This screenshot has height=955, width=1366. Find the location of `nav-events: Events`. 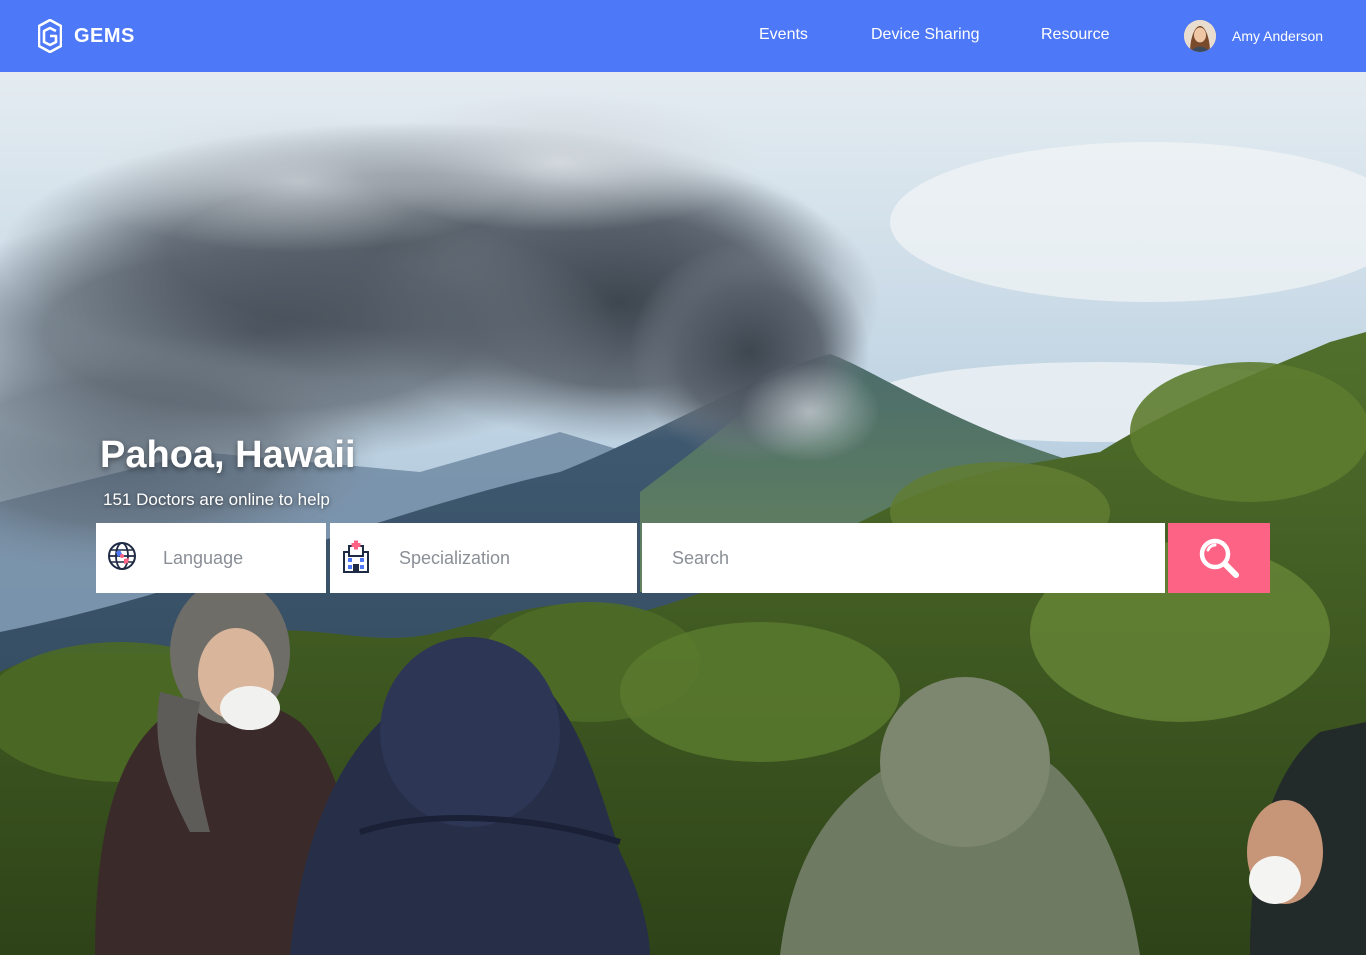

nav-events: Events is located at coordinates (783, 35).